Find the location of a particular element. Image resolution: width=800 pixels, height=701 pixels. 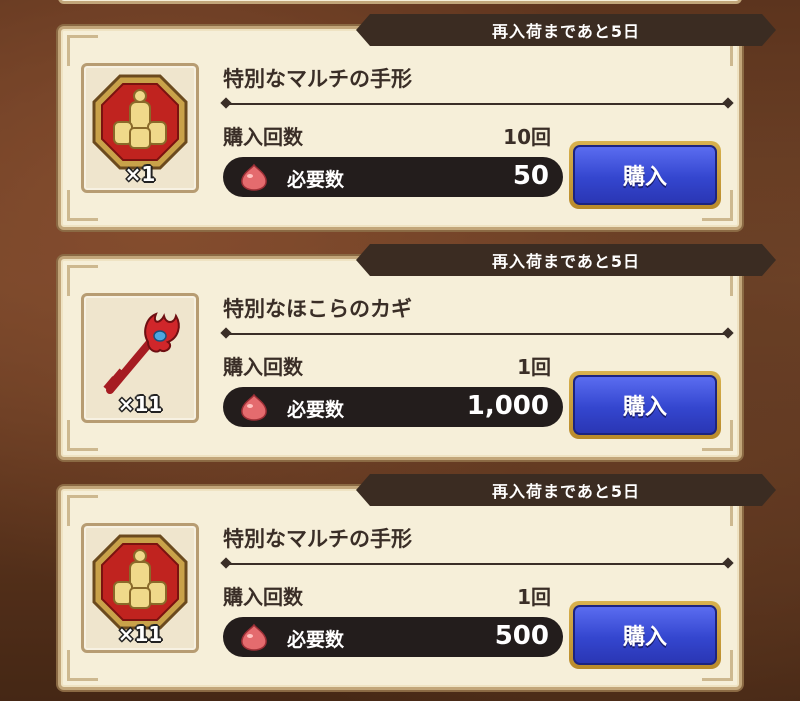

shrine-key-icon is located at coordinates (141, 353).